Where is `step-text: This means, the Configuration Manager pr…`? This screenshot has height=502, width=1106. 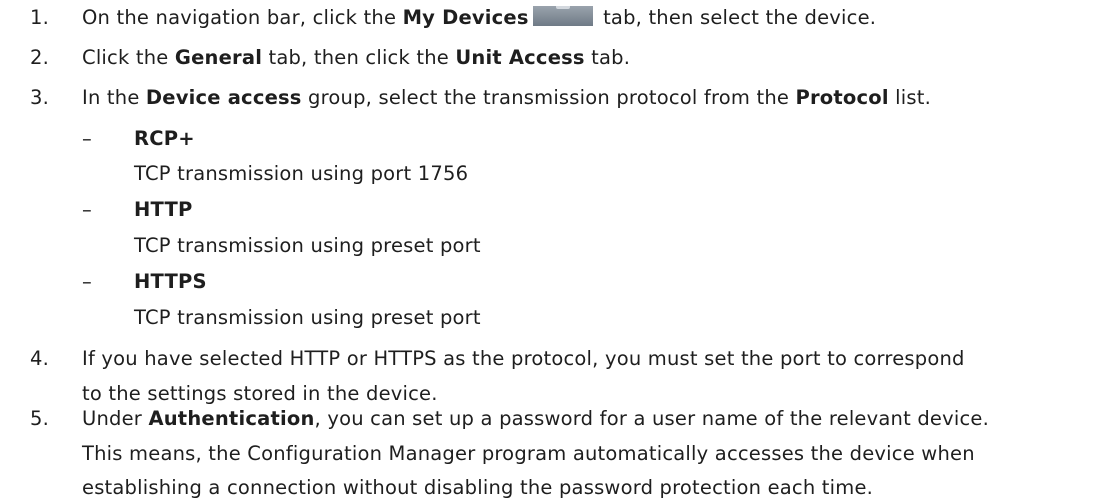 step-text: This means, the Configuration Manager pr… is located at coordinates (528, 453).